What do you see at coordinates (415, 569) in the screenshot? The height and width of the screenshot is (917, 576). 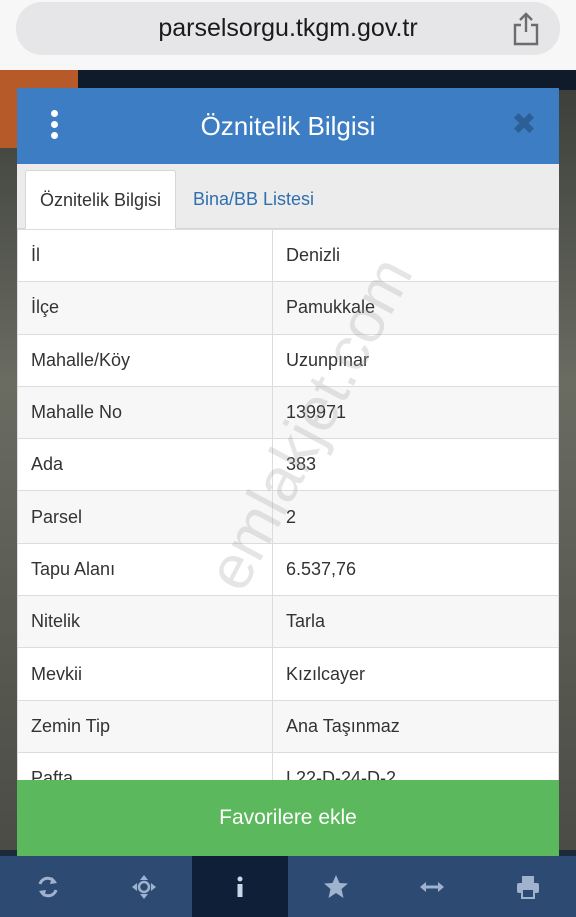 I see `attribute-value: 6.537,76` at bounding box center [415, 569].